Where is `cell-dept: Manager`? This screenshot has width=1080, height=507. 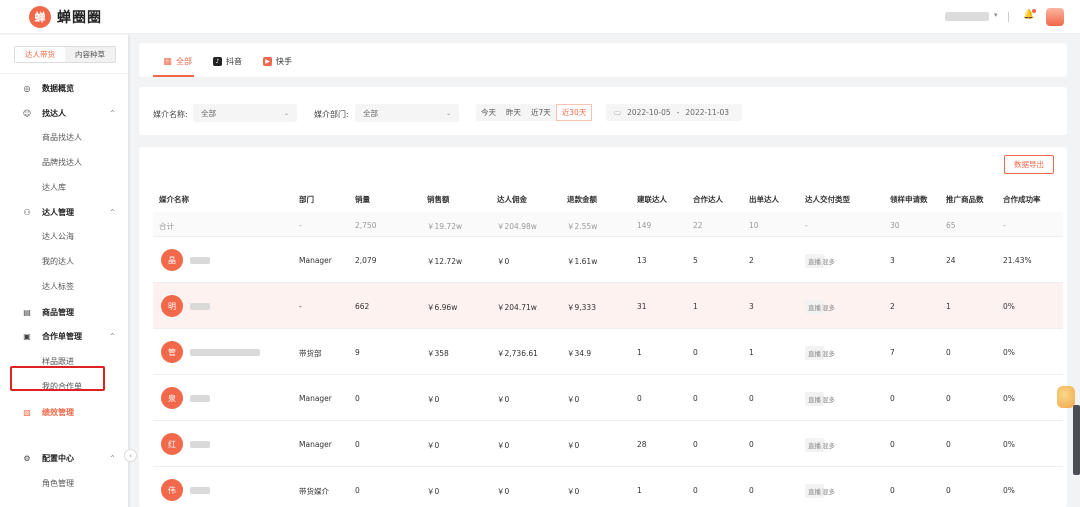
cell-dept: Manager is located at coordinates (315, 398).